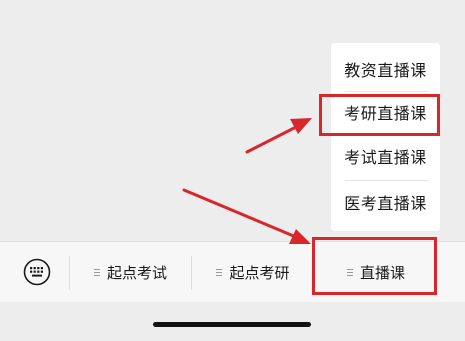  Describe the element at coordinates (385, 158) in the screenshot. I see `menu-item-exam-live: 考试直播课` at that location.